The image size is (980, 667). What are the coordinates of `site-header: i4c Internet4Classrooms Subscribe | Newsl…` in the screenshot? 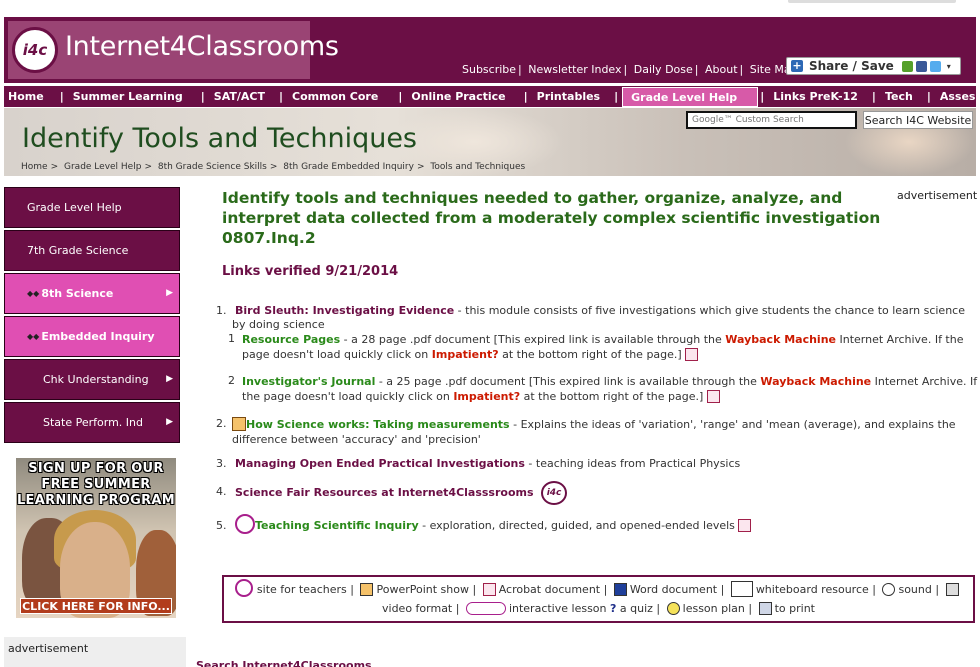 It's located at (490, 50).